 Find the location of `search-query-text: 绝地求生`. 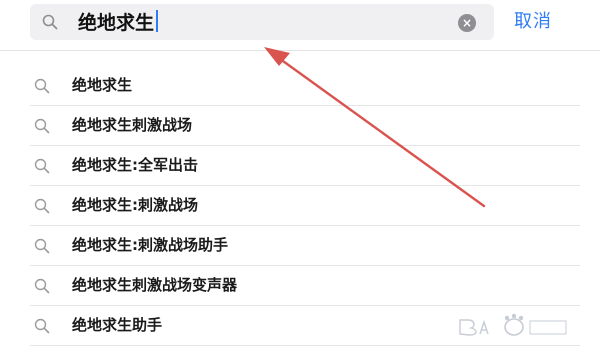

search-query-text: 绝地求生 is located at coordinates (116, 23).